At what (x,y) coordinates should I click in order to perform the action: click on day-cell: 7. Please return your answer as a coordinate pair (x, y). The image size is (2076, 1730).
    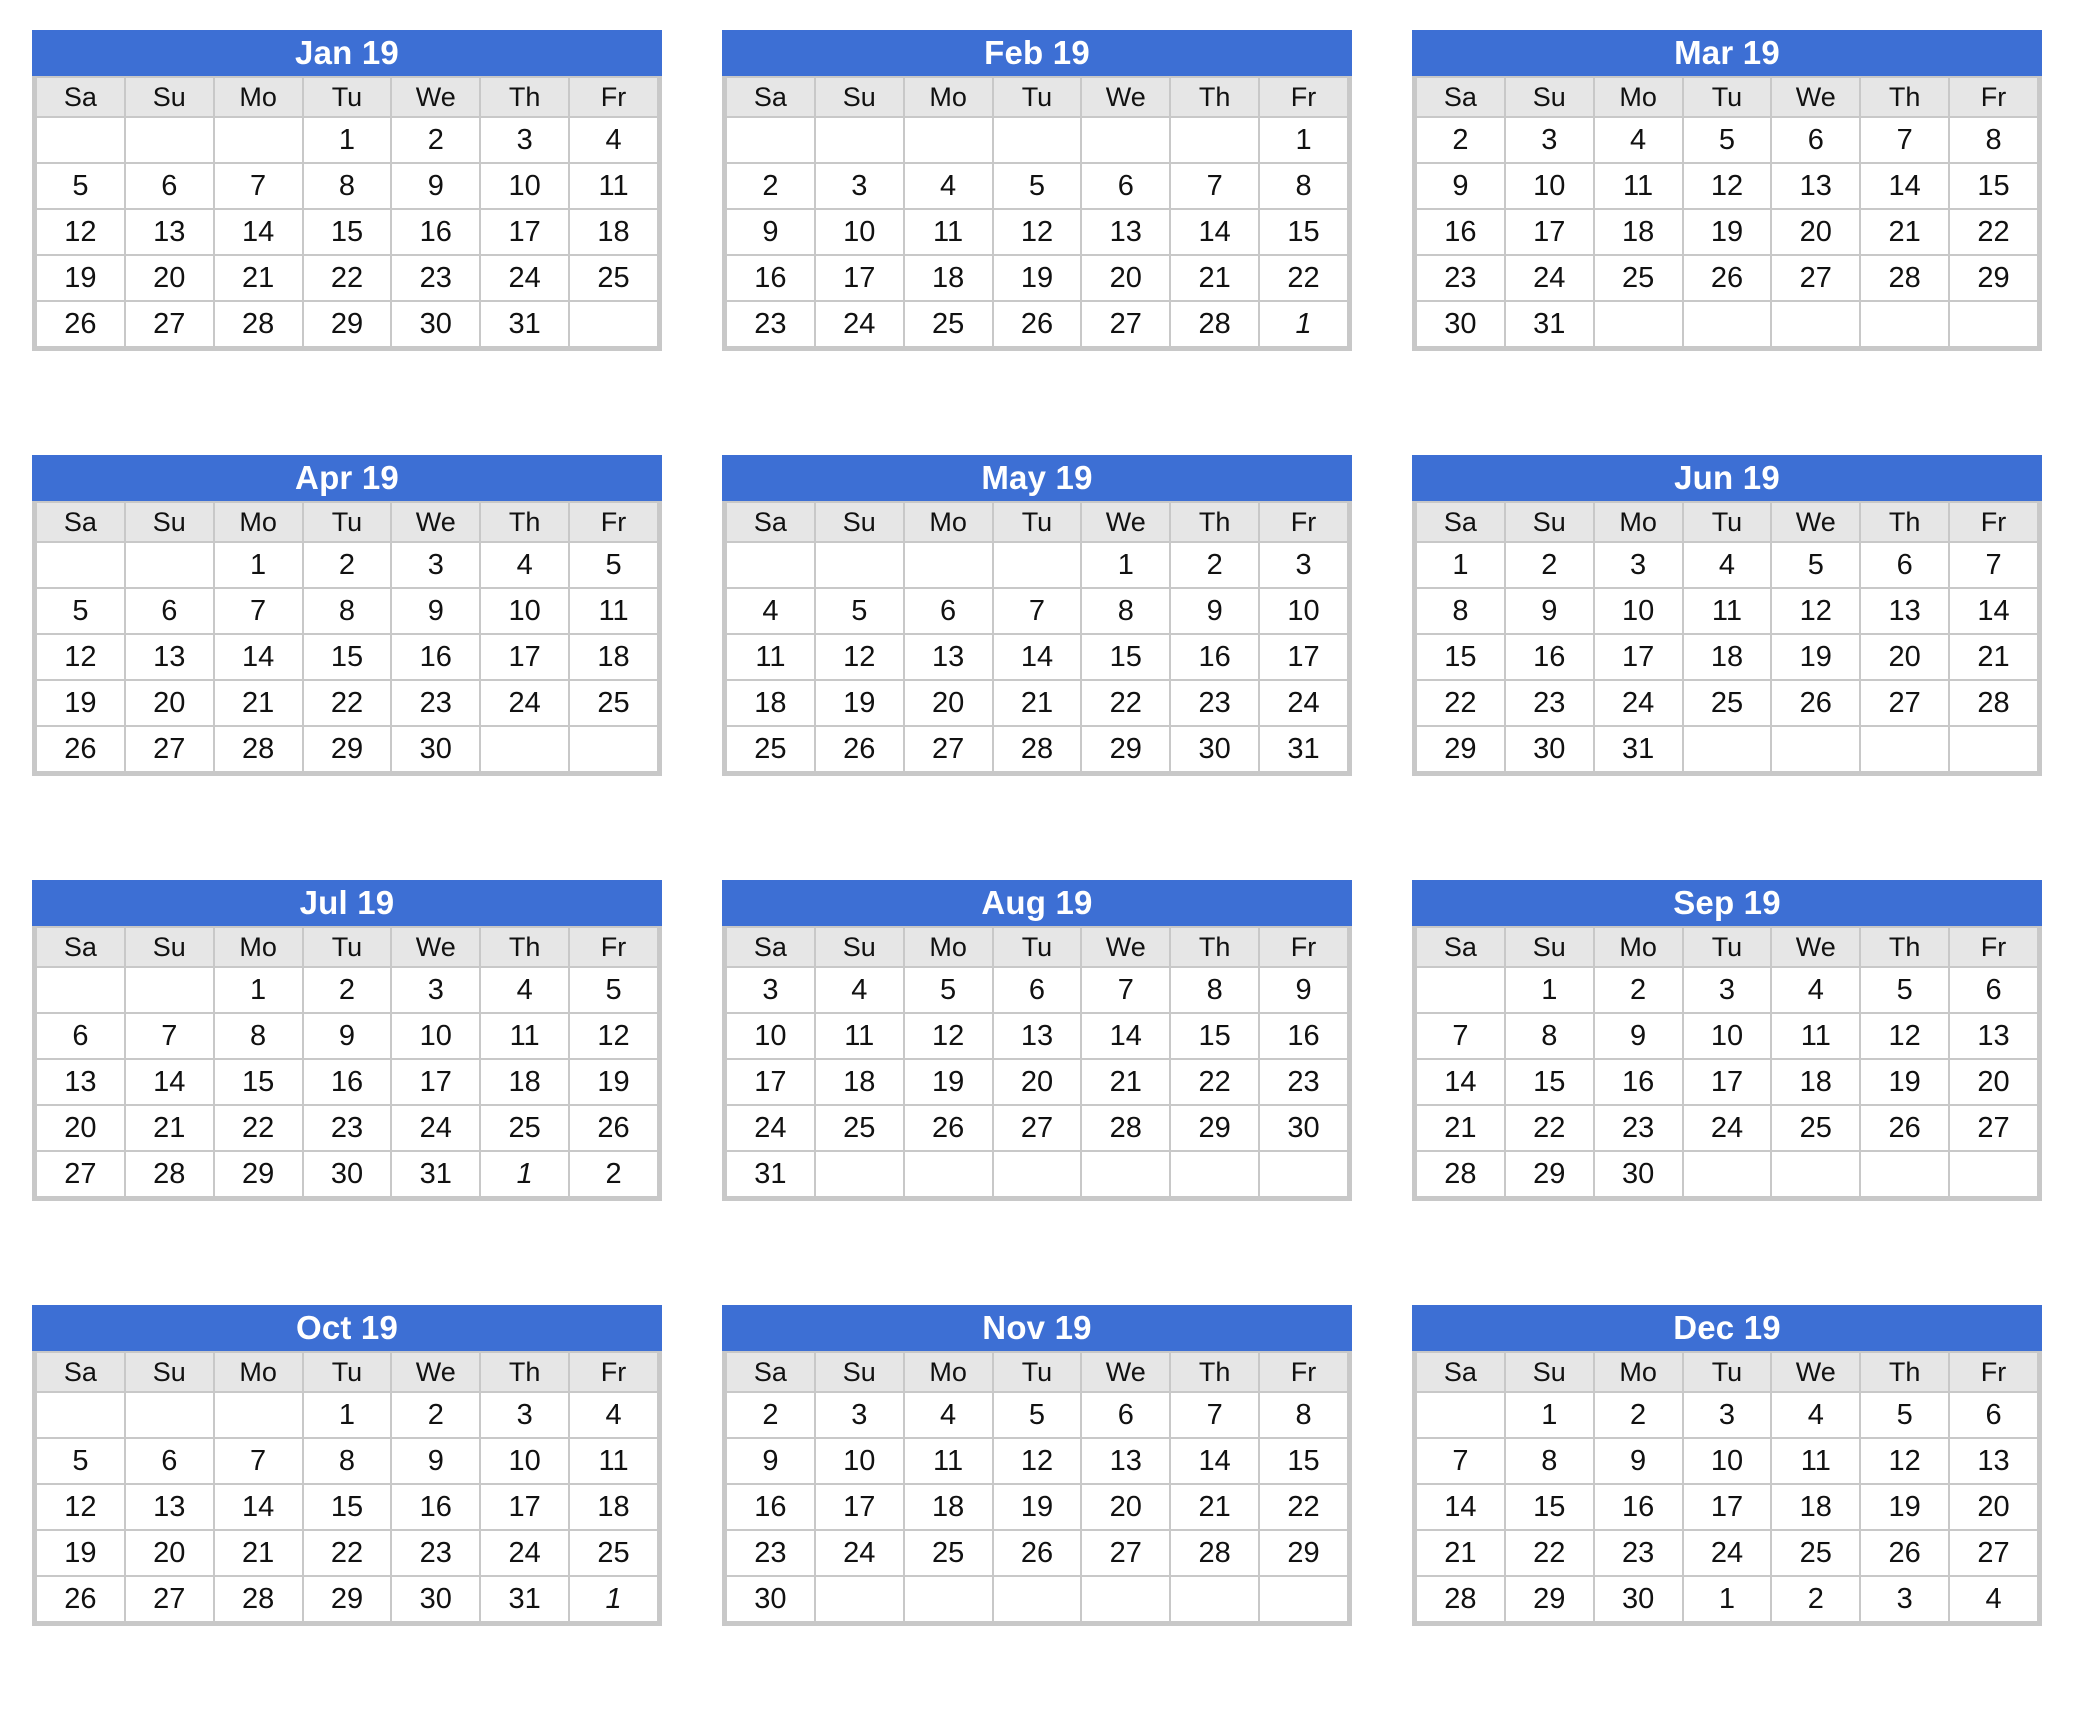
    Looking at the image, I should click on (1993, 565).